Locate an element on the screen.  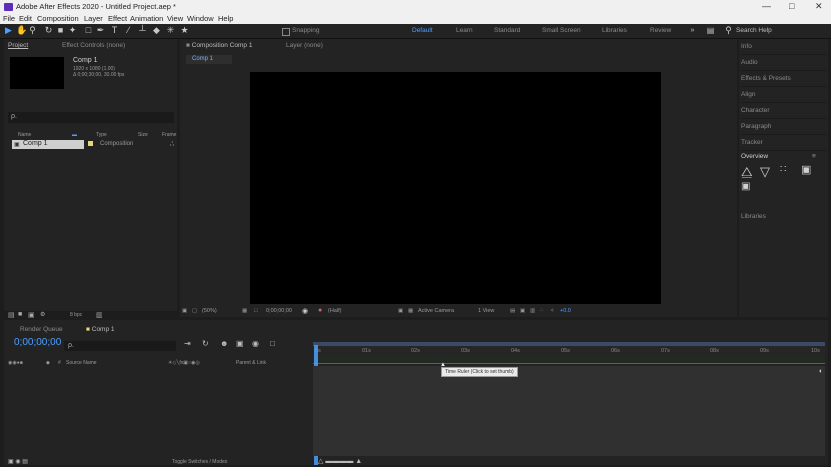
panel-libraries: Libraries is located at coordinates (753, 216).